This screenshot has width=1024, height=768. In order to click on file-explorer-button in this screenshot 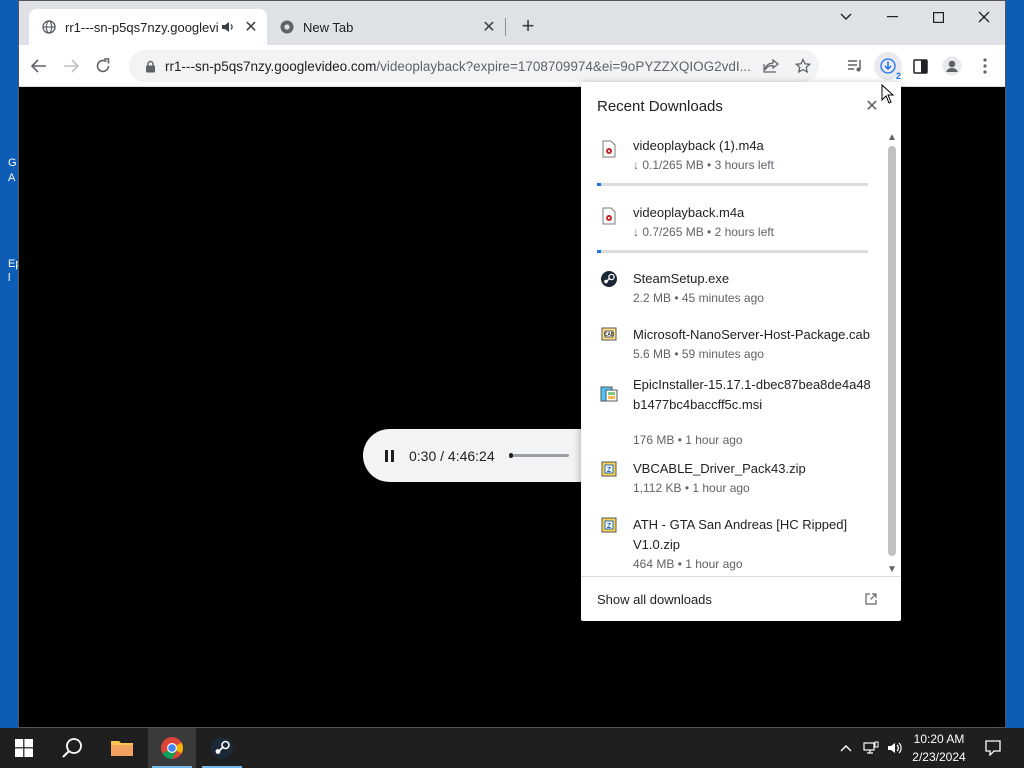, I will do `click(122, 748)`.